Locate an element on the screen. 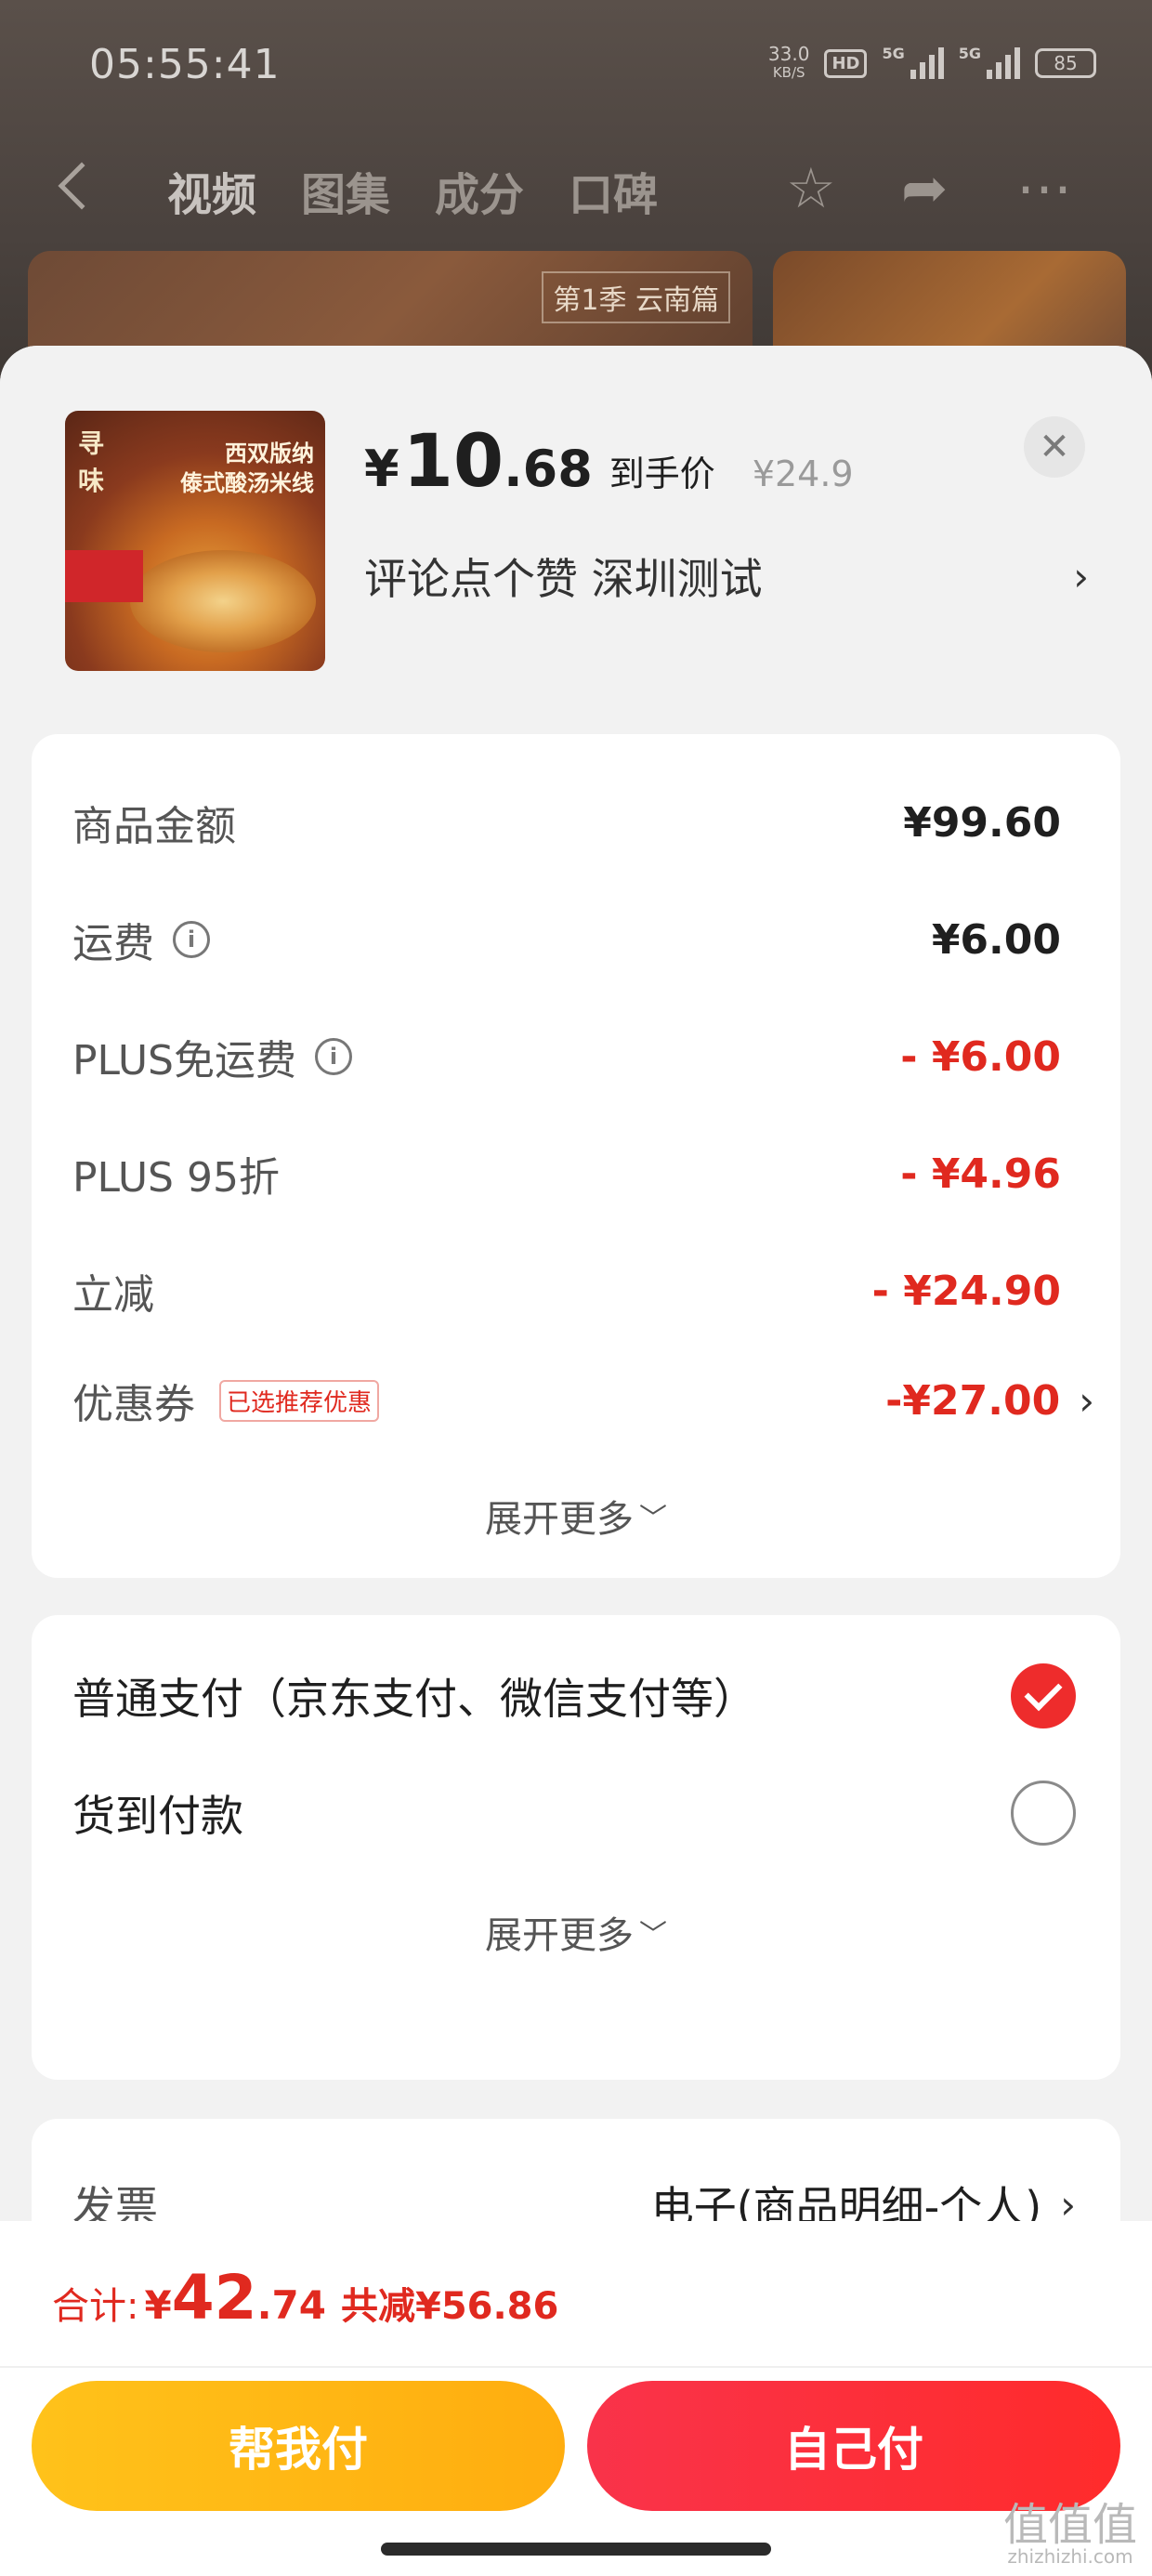 This screenshot has height=2576, width=1152. back-arrow-icon is located at coordinates (82, 186).